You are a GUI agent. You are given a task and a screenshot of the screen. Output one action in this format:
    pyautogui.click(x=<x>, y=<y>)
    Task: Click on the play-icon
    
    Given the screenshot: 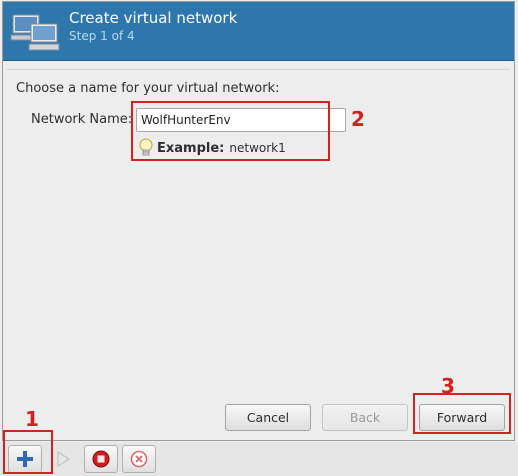 What is the action you would take?
    pyautogui.click(x=63, y=459)
    